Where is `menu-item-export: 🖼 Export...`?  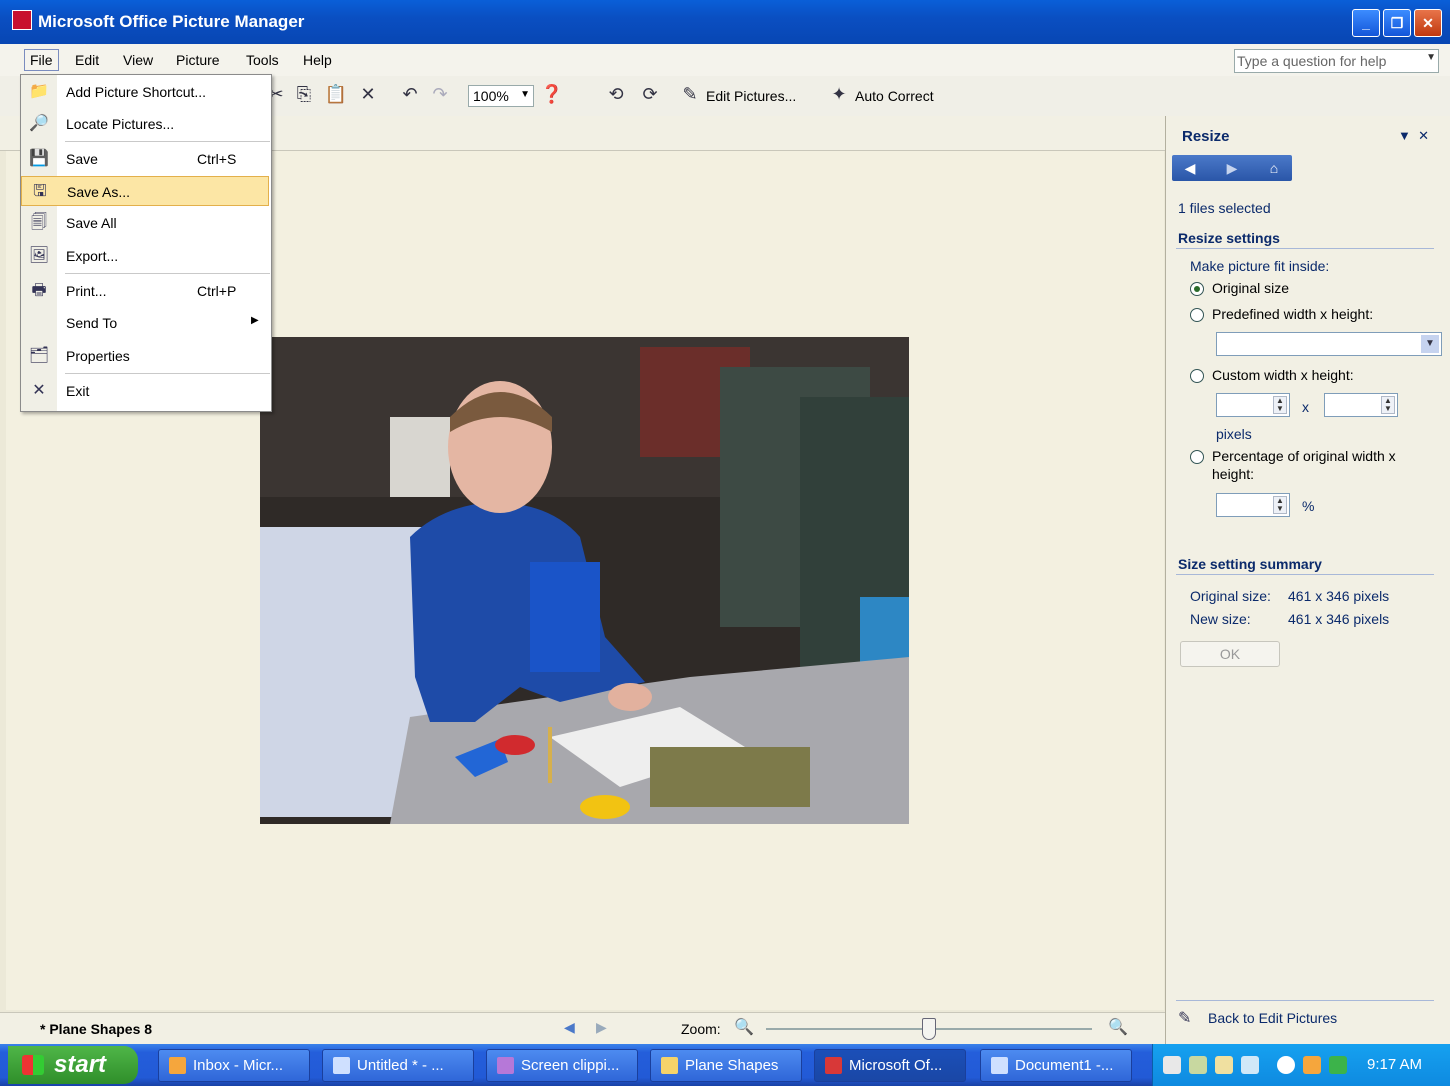 menu-item-export: 🖼 Export... is located at coordinates (145, 256).